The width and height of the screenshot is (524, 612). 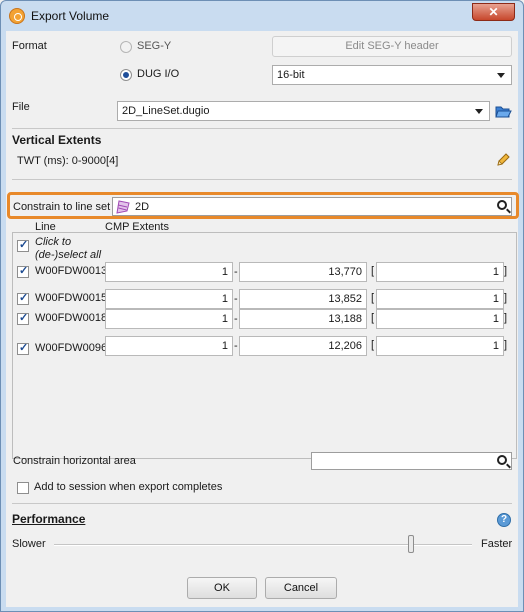 What do you see at coordinates (74, 461) in the screenshot?
I see `constrain-horizontal-area-label: Constrain horizontal area` at bounding box center [74, 461].